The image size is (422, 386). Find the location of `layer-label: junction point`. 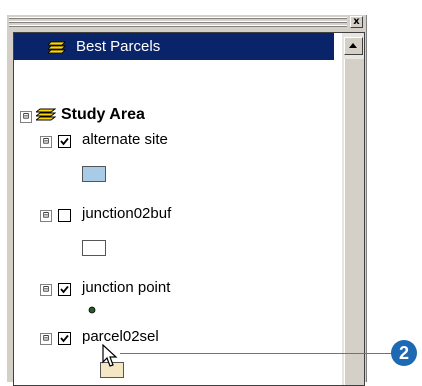

layer-label: junction point is located at coordinates (126, 287).